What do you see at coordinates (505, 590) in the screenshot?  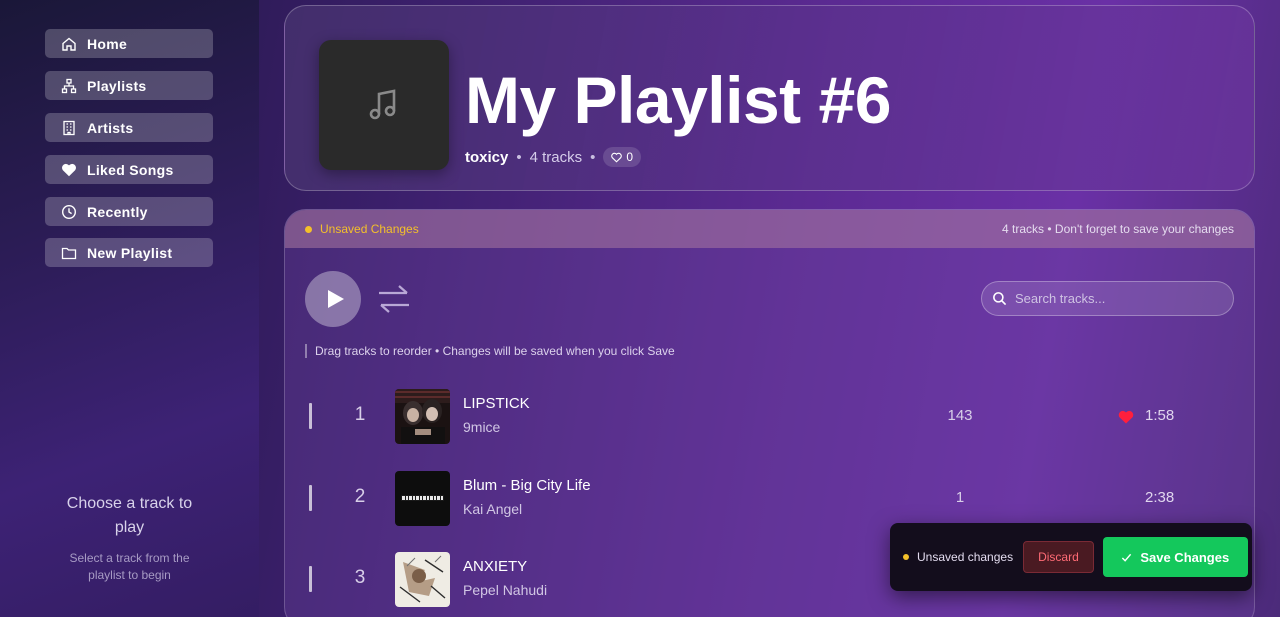 I see `track-artist: Pepel Nahudi` at bounding box center [505, 590].